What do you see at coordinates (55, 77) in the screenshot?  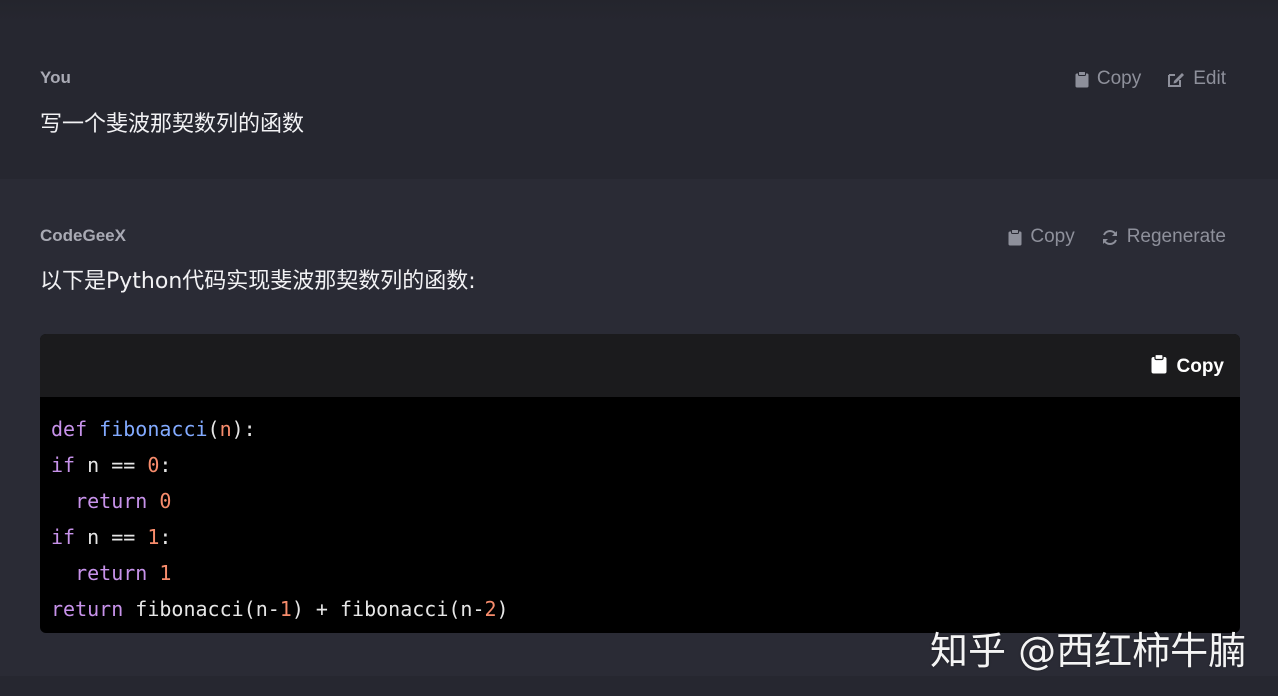 I see `user-author: You` at bounding box center [55, 77].